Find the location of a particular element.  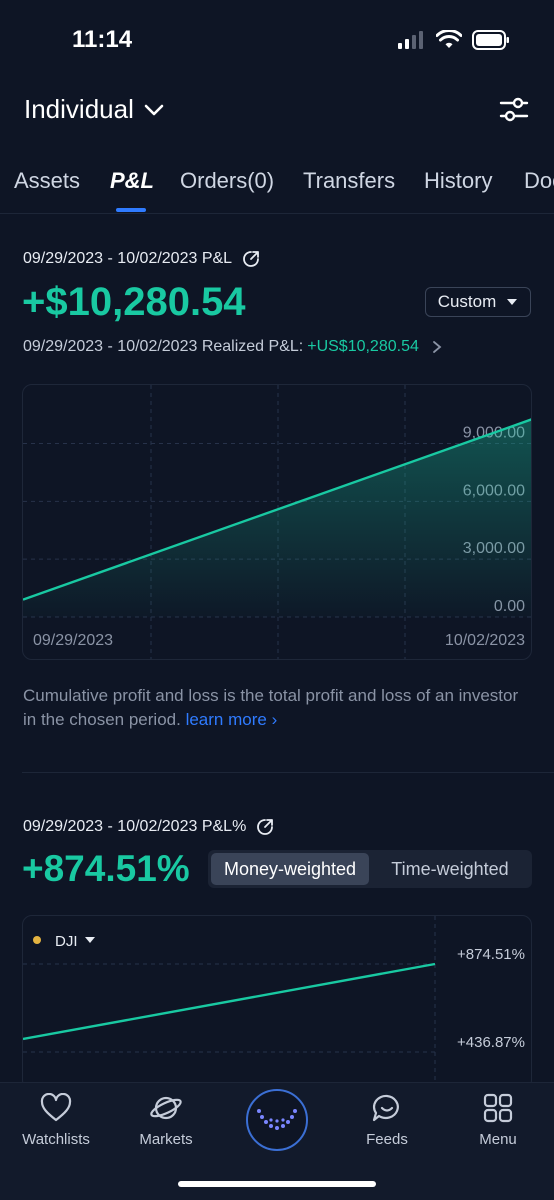

planet-icon is located at coordinates (166, 1108).